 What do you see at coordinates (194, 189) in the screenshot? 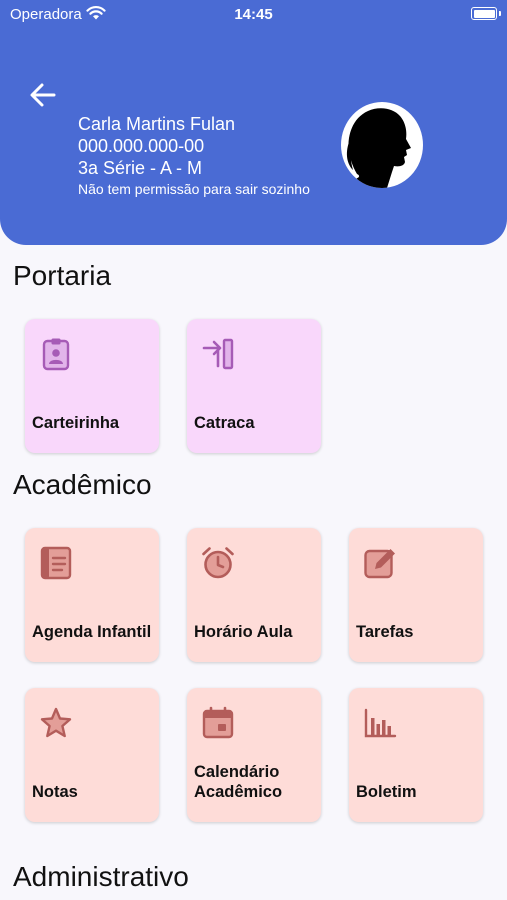
I see `student-permission: Não tem permissão para sair sozinho` at bounding box center [194, 189].